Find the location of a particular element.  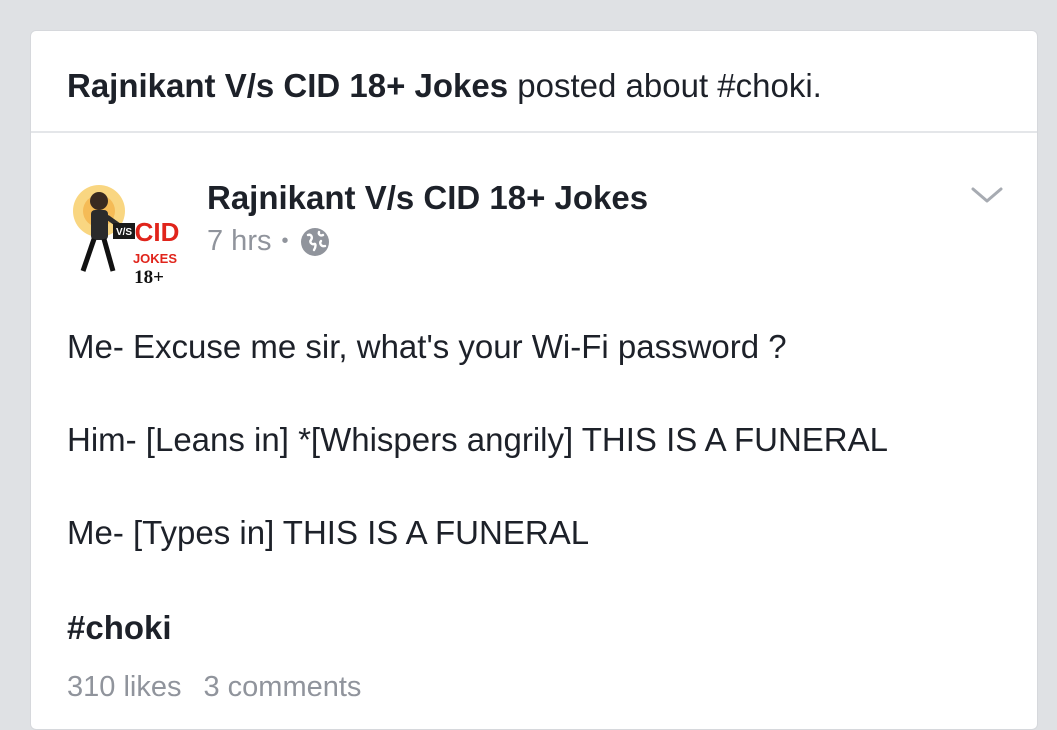

avatar-logo-image: V/S CID JOKES 18+ is located at coordinates (127, 231).